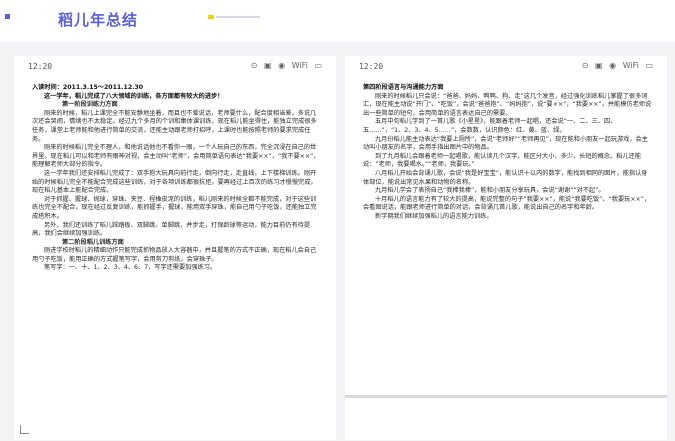  I want to click on header-marker, so click(7, 16).